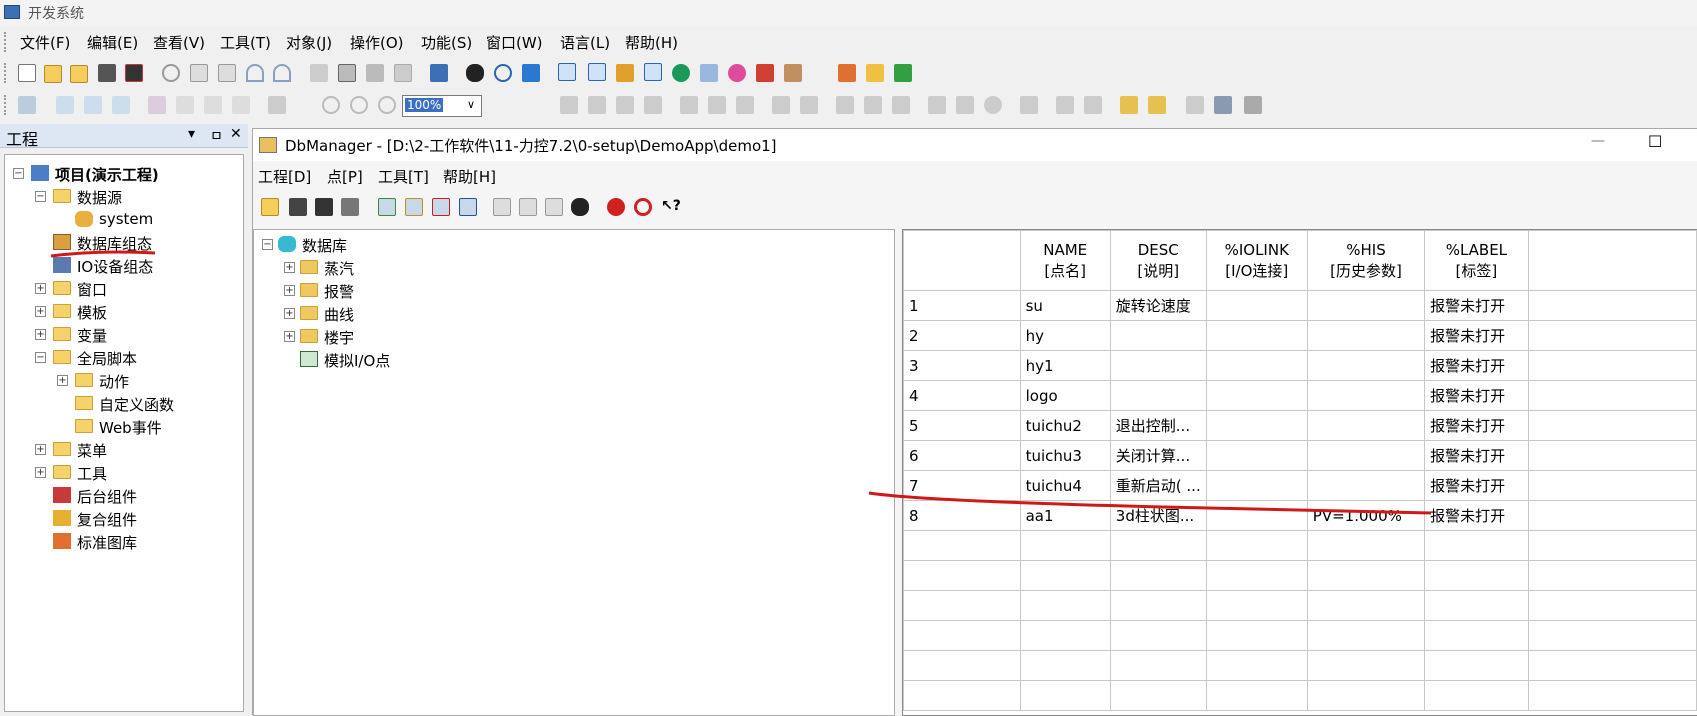  Describe the element at coordinates (597, 72) in the screenshot. I see `settings-icon` at that location.